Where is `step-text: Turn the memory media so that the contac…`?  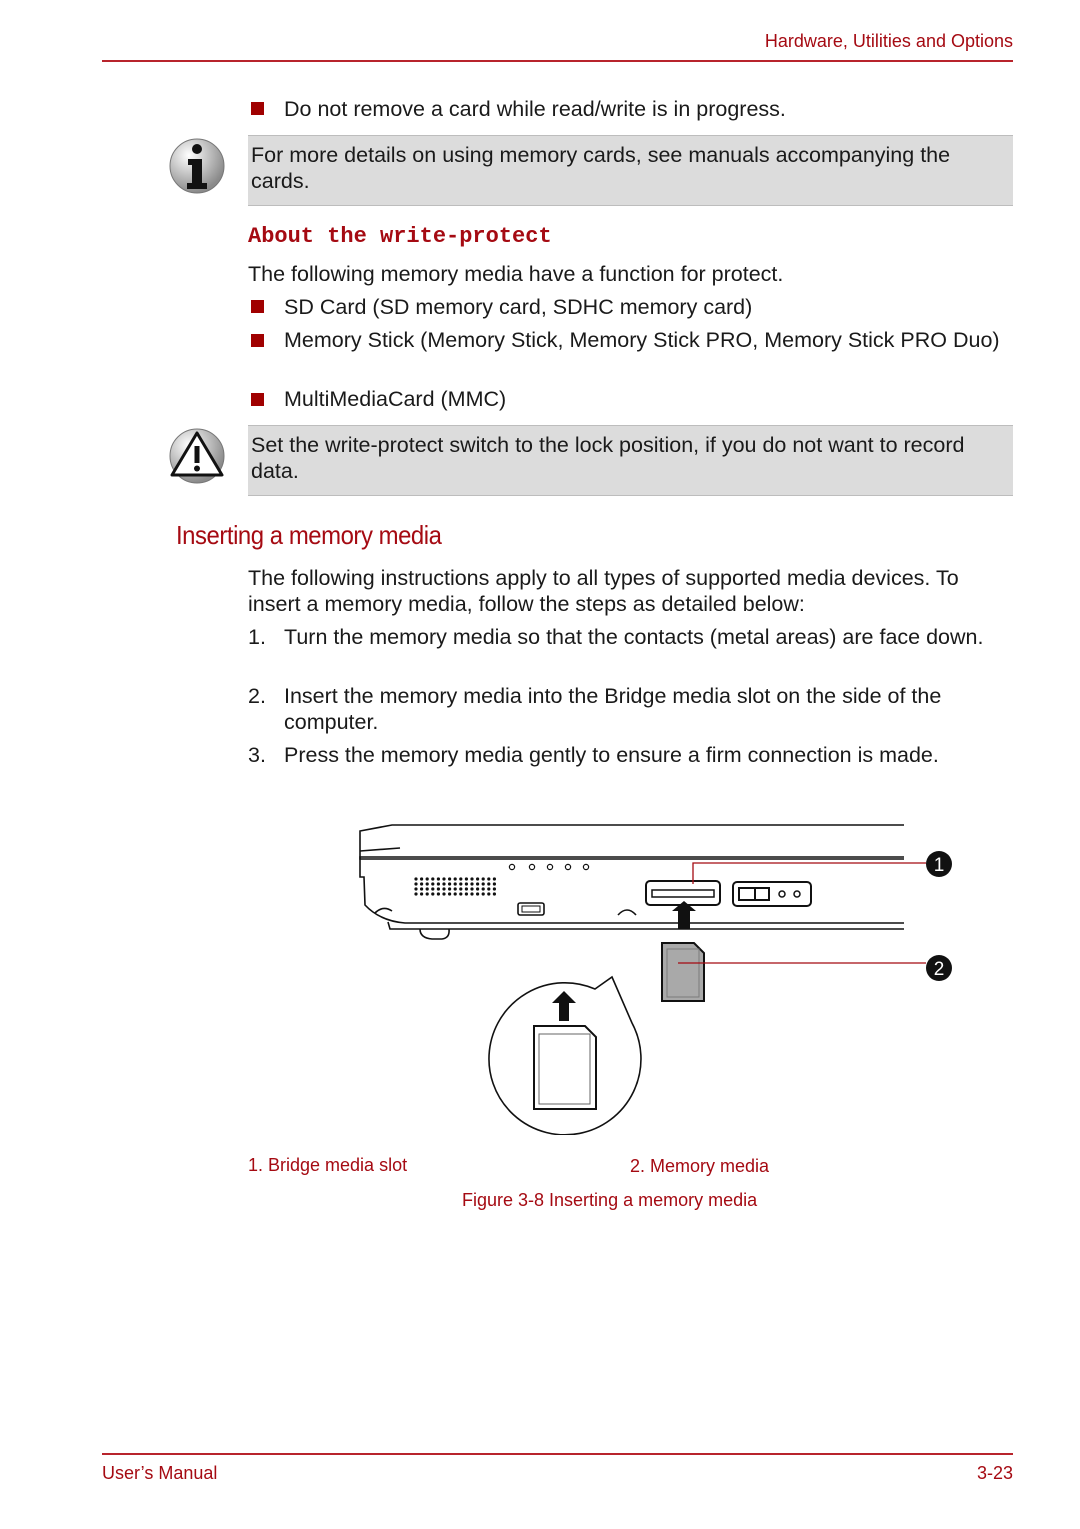 step-text: Turn the memory media so that the contac… is located at coordinates (634, 637).